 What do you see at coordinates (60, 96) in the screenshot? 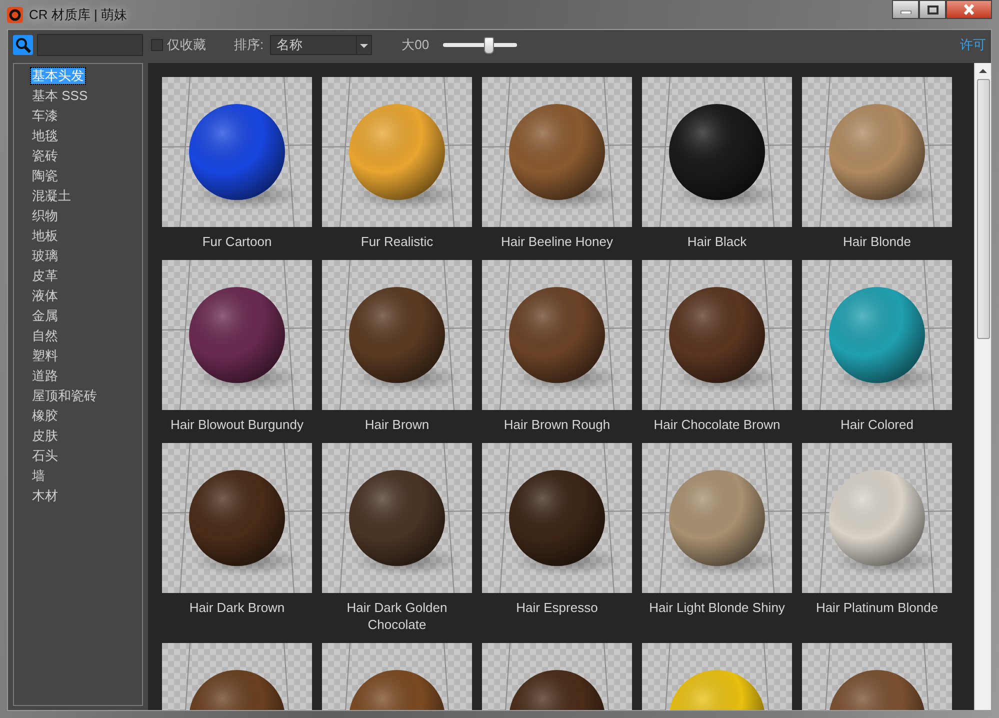
I see `category-item: 基本 SSS` at bounding box center [60, 96].